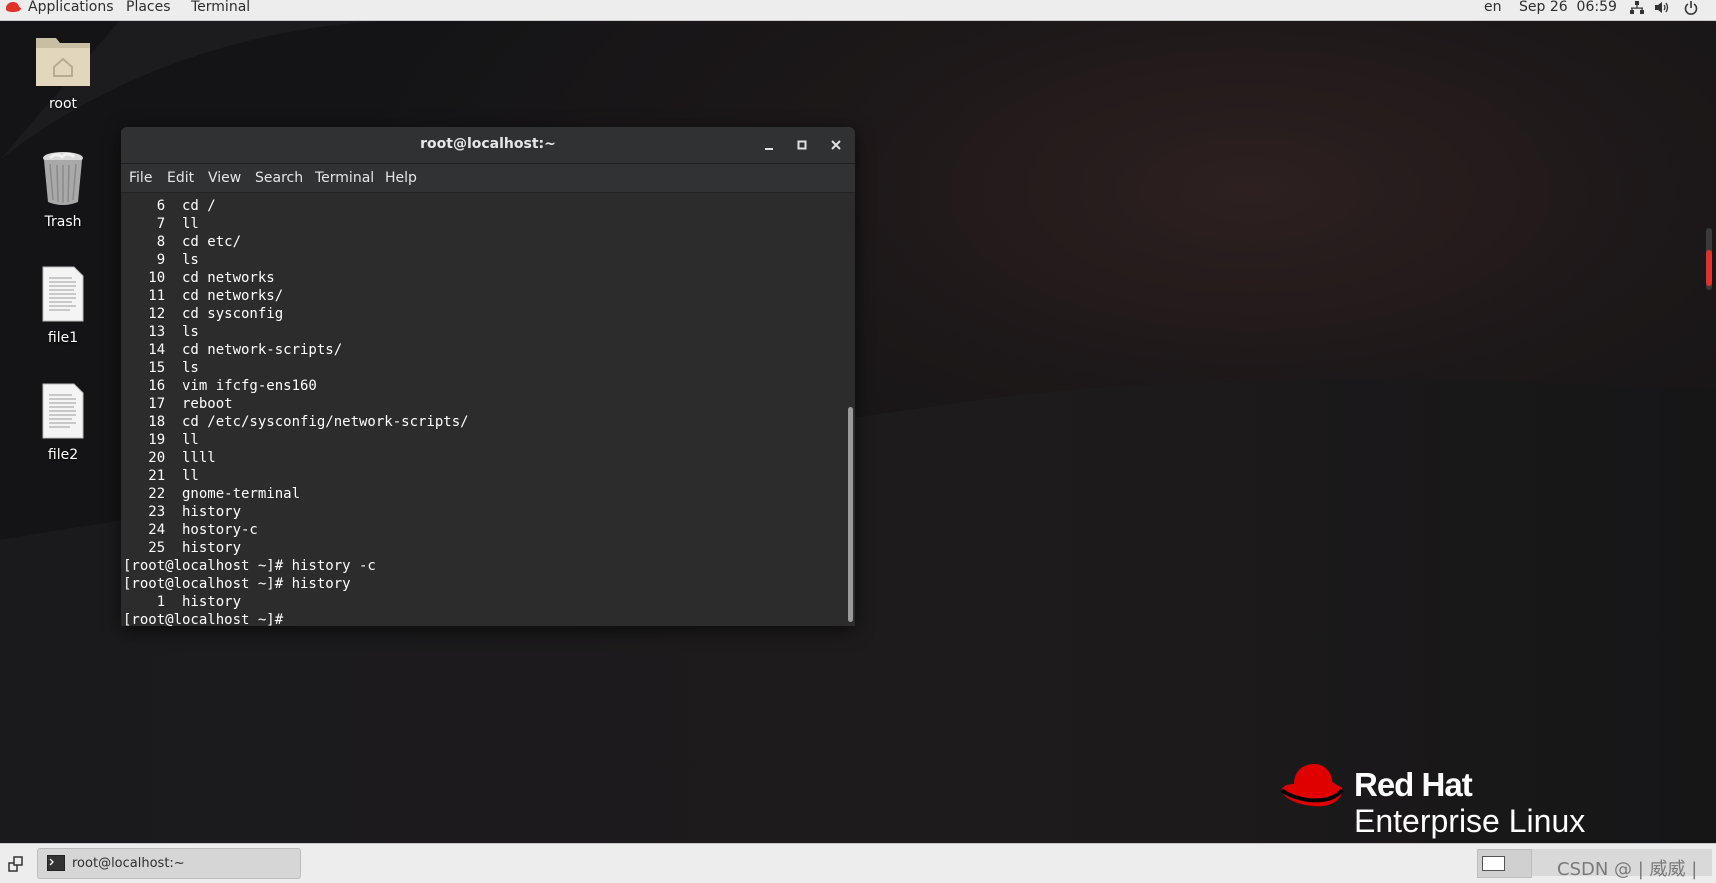 Image resolution: width=1716 pixels, height=883 pixels. Describe the element at coordinates (279, 178) in the screenshot. I see `menu-search: Search` at that location.